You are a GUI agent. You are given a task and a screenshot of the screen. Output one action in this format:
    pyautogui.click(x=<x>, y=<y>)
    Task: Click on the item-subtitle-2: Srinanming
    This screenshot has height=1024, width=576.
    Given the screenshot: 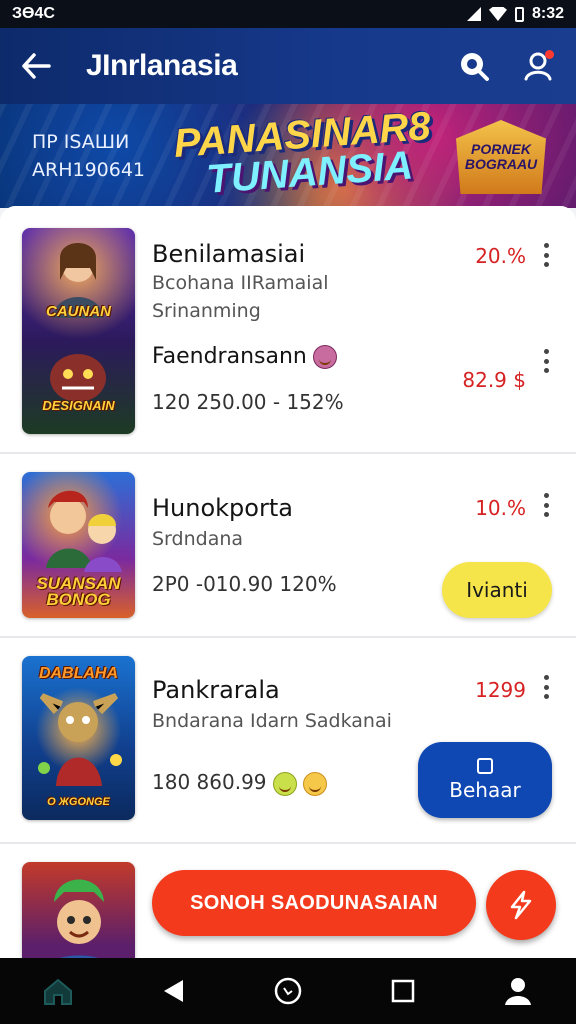 What is the action you would take?
    pyautogui.click(x=206, y=311)
    